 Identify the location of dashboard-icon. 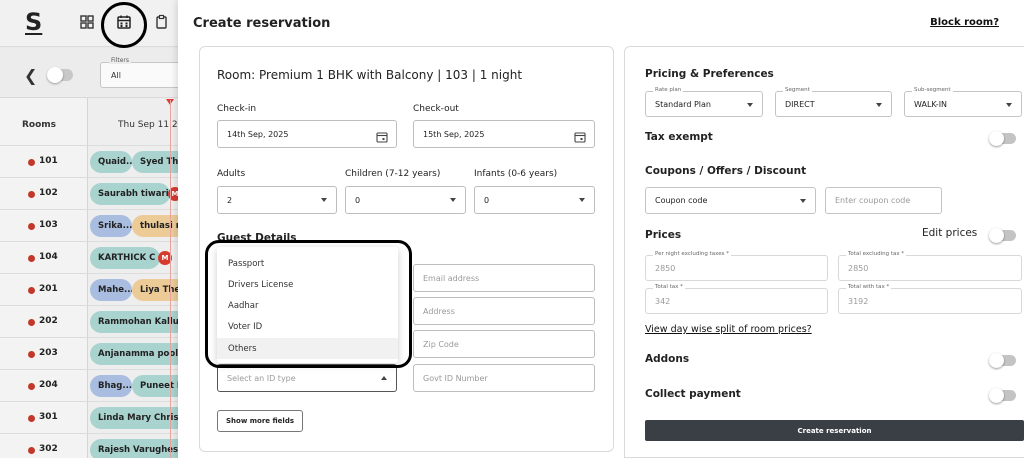
(87, 22).